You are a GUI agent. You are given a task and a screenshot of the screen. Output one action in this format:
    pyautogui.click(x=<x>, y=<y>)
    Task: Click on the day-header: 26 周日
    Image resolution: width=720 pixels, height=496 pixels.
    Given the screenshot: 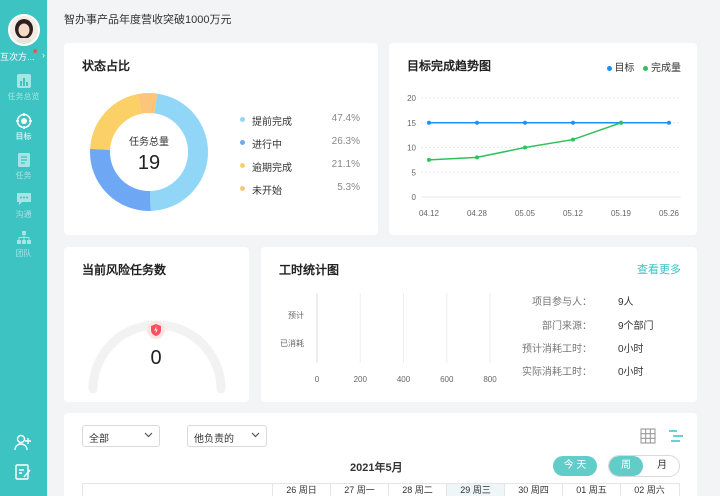 What is the action you would take?
    pyautogui.click(x=301, y=490)
    